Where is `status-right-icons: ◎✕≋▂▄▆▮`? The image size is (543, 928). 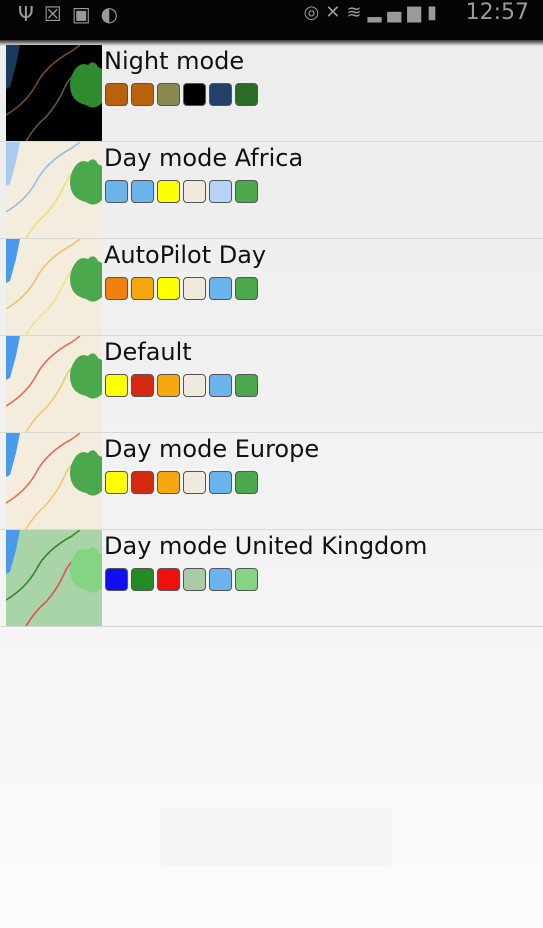 status-right-icons: ◎✕≋▂▄▆▮ is located at coordinates (373, 12).